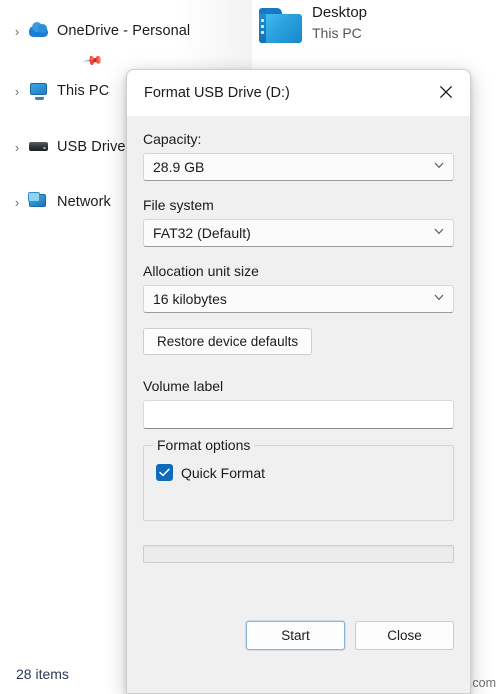 This screenshot has height=694, width=500. What do you see at coordinates (298, 299) in the screenshot?
I see `allocation-unit-select: 16 kilobytes` at bounding box center [298, 299].